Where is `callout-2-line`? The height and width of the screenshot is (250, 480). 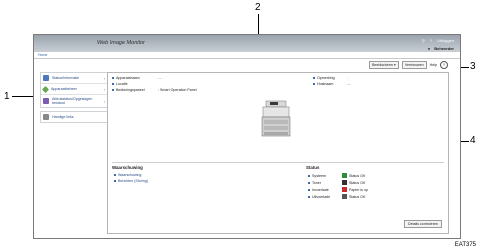
callout-2-line is located at coordinates (258, 24).